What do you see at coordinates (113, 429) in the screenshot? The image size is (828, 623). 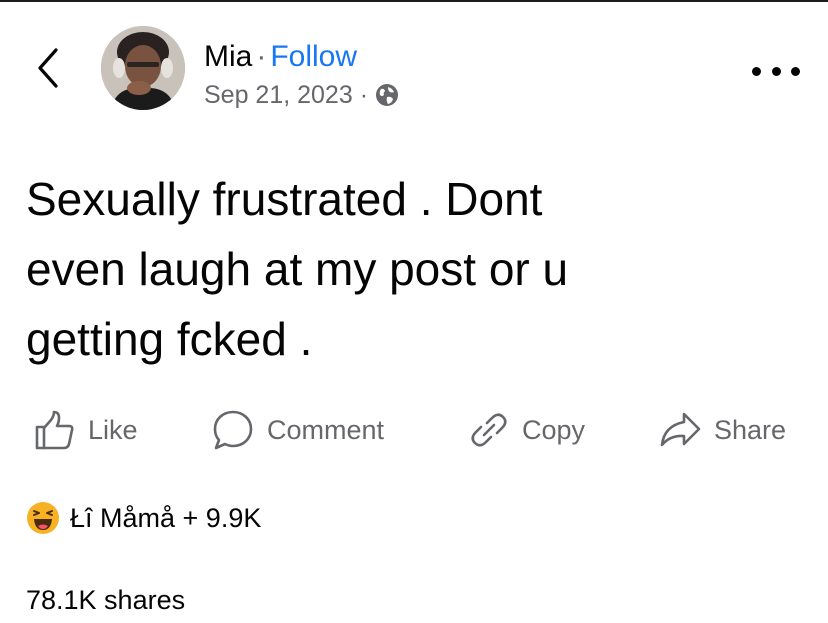 I see `like-label: Like` at bounding box center [113, 429].